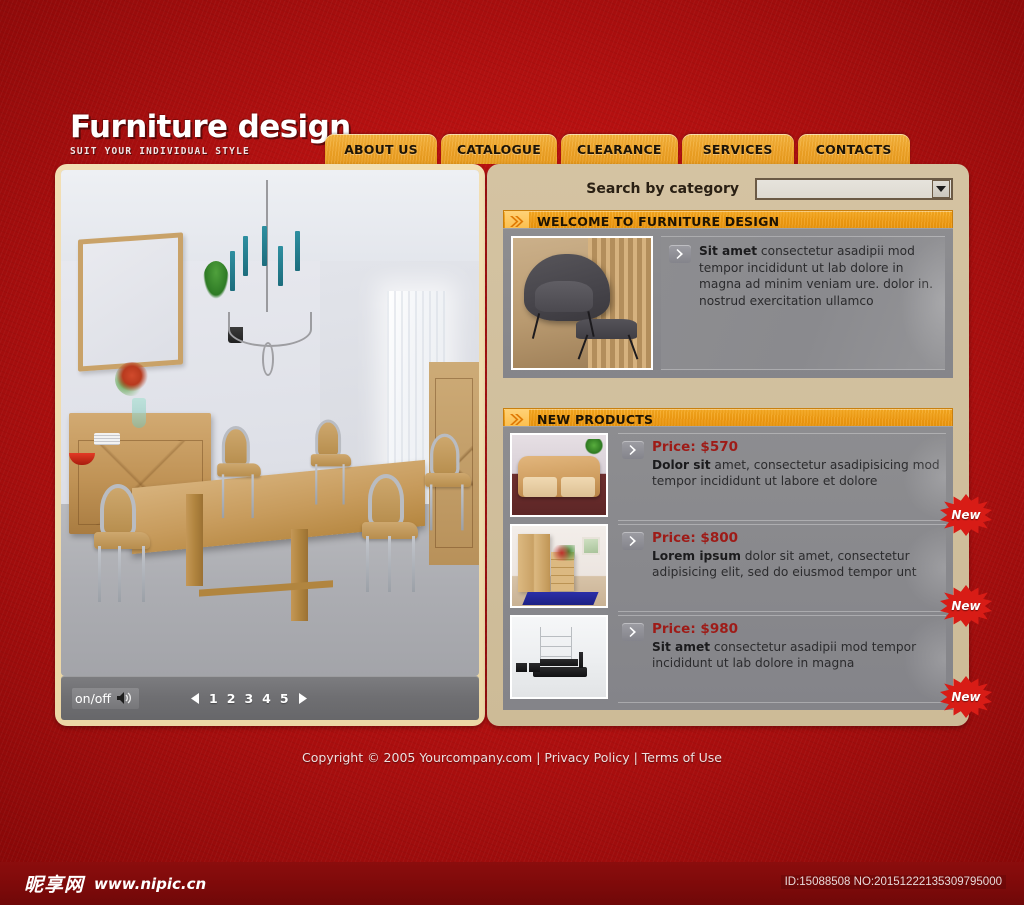 The height and width of the screenshot is (905, 1024). I want to click on speaker-icon, so click(124, 698).